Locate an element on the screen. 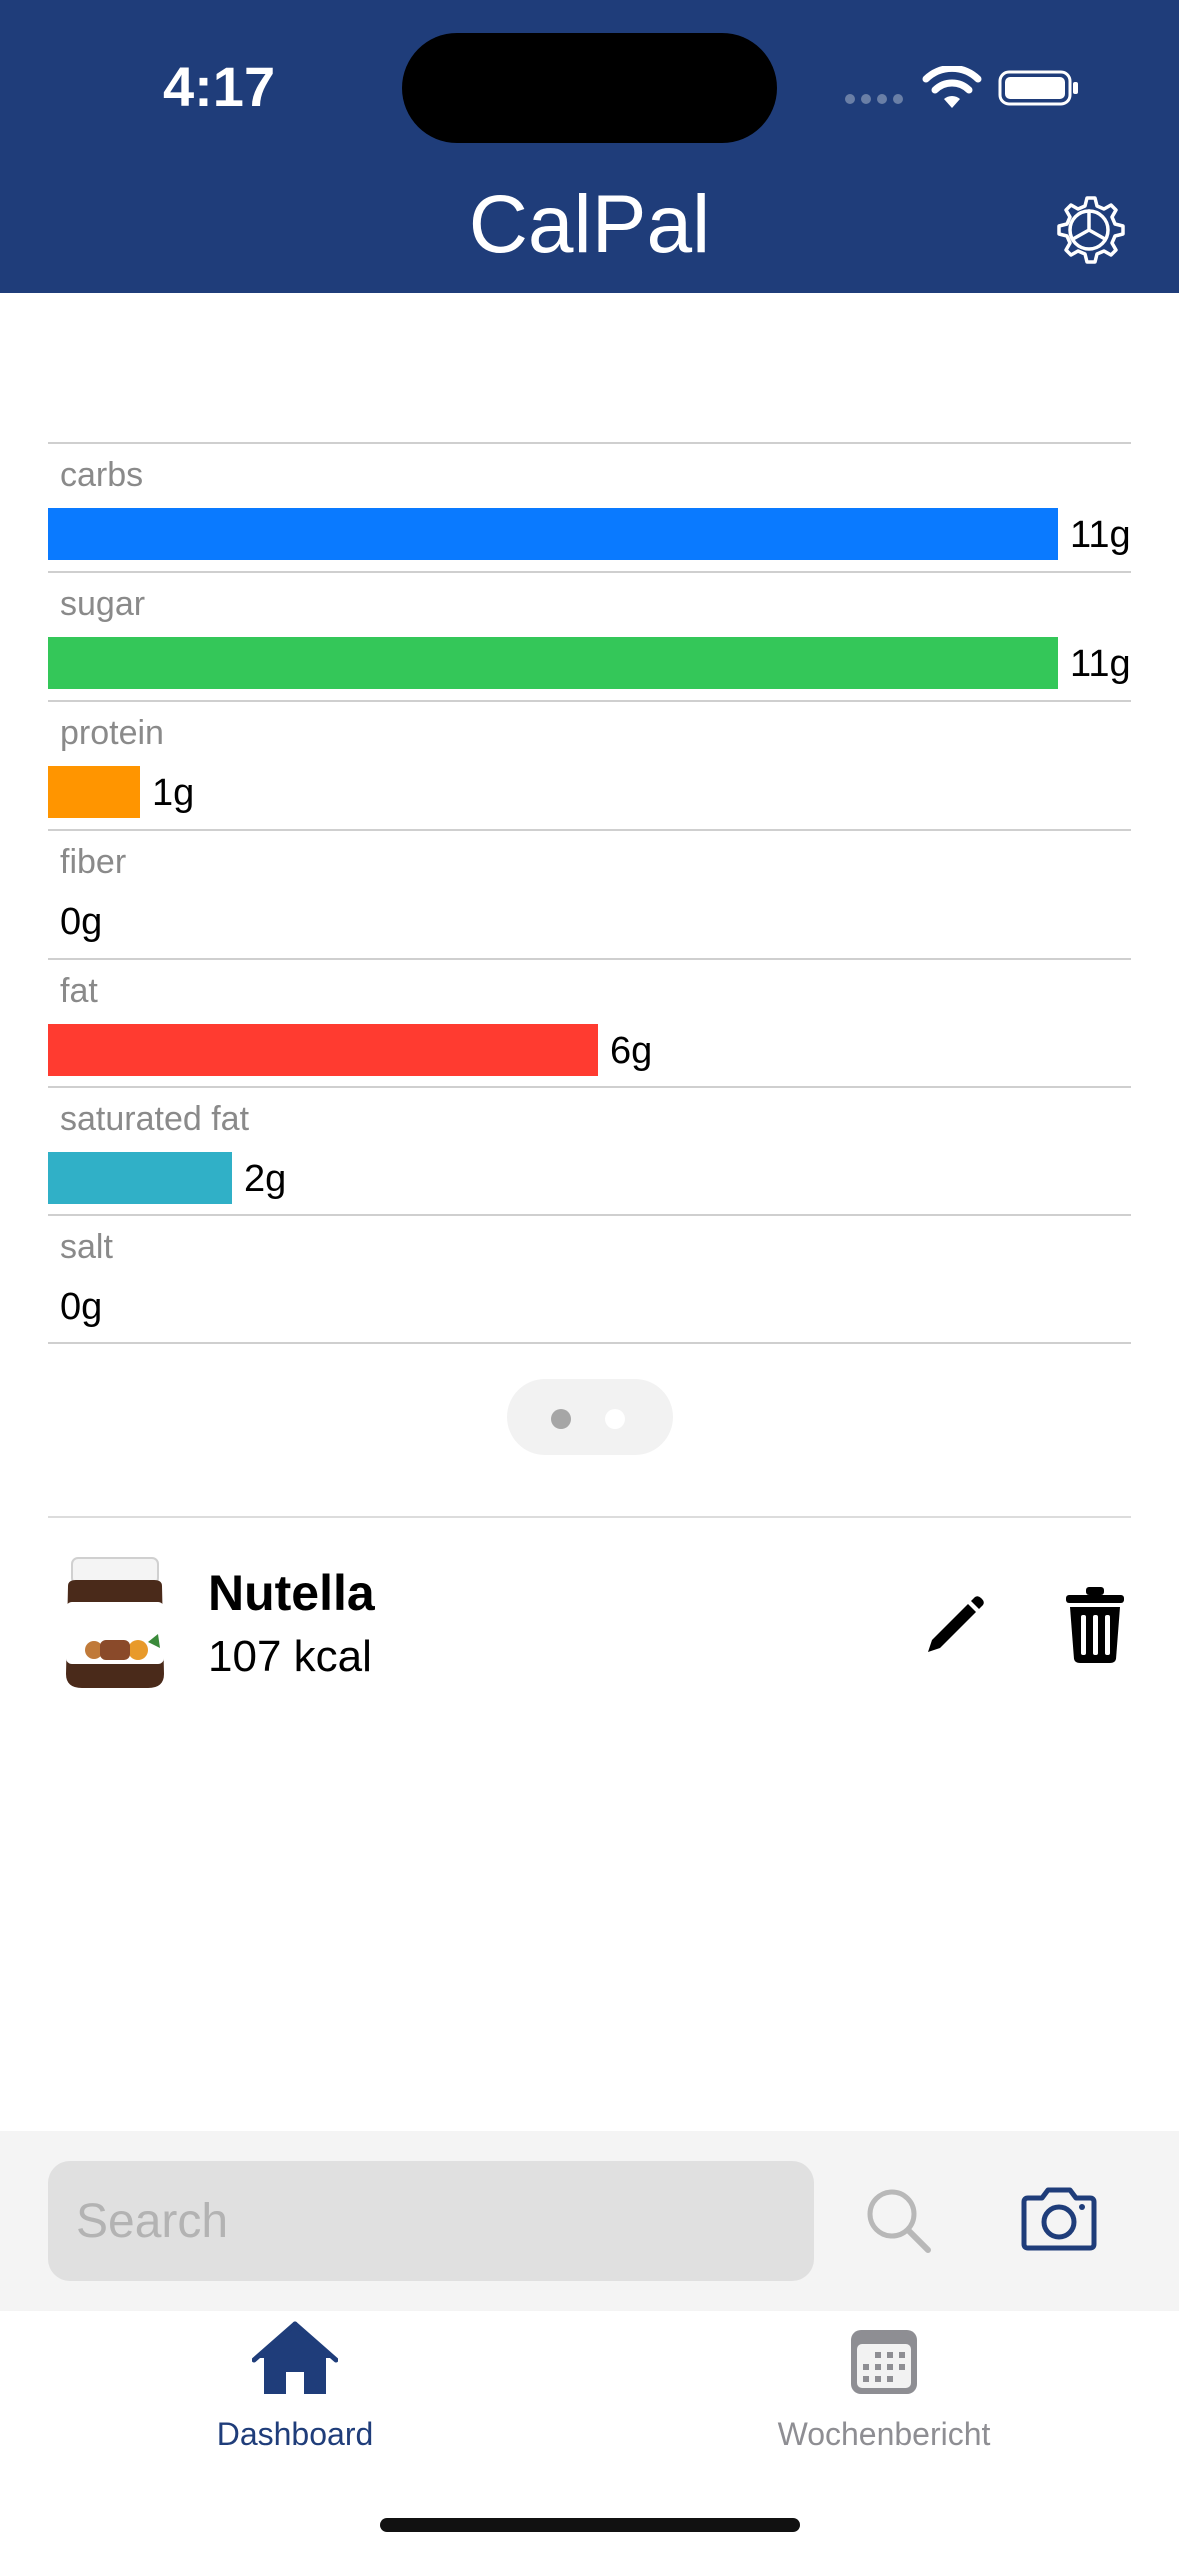  page-indicator is located at coordinates (590, 1417).